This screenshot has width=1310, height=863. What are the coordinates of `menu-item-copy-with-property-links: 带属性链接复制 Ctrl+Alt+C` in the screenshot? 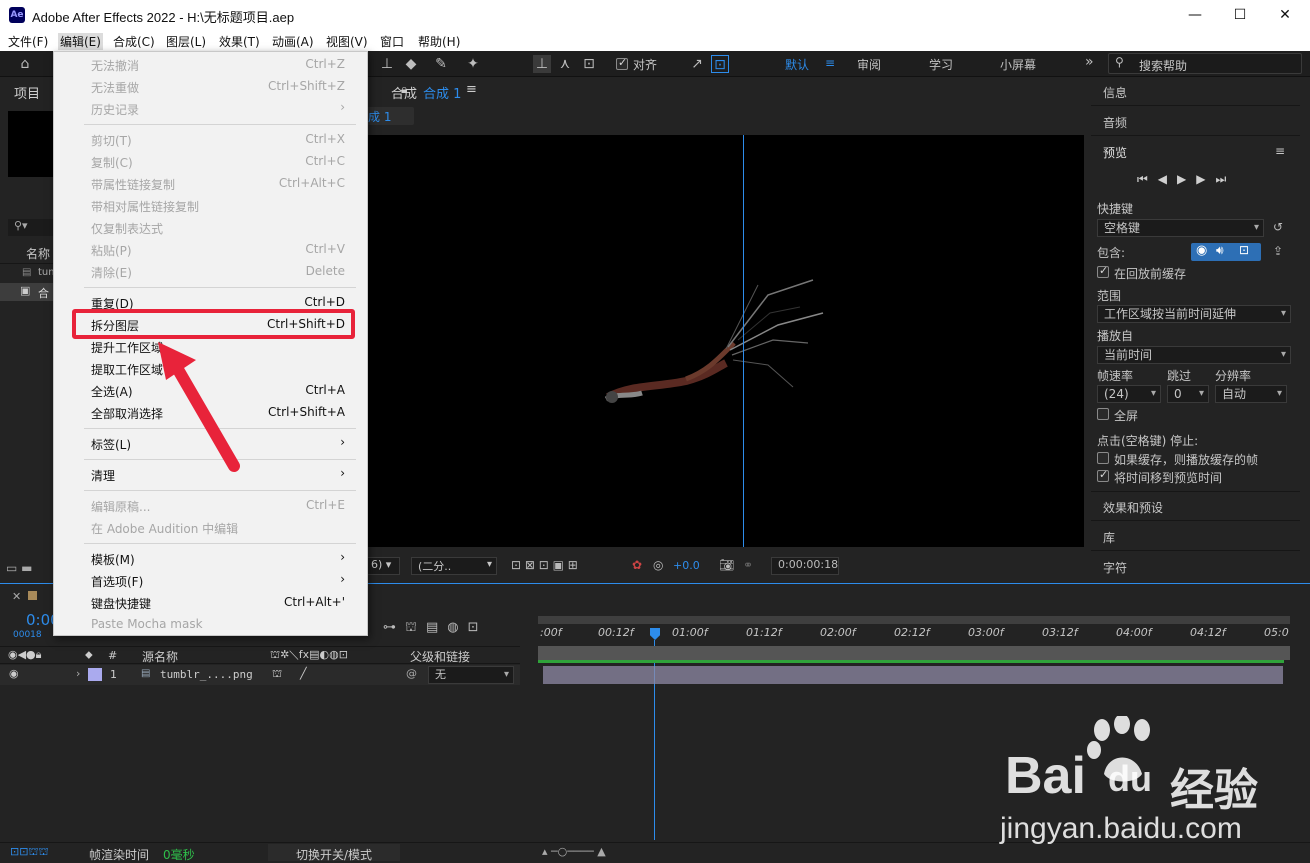 It's located at (218, 184).